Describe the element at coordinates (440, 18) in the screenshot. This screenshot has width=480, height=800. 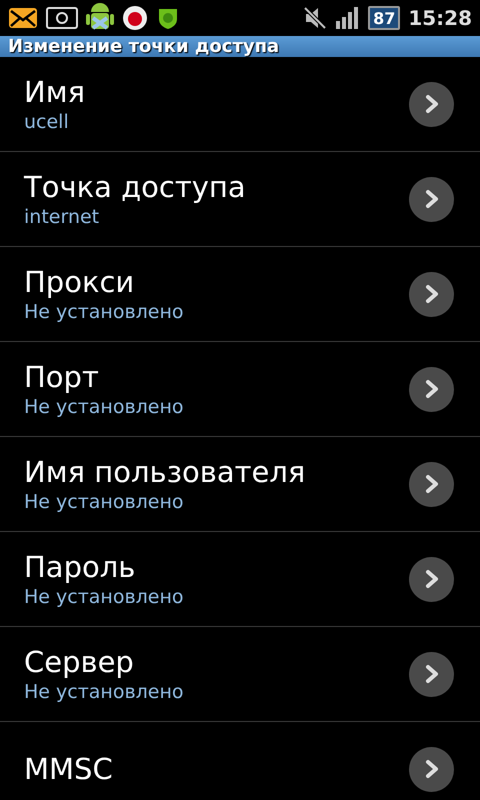
I see `clock-time: 15:28` at that location.